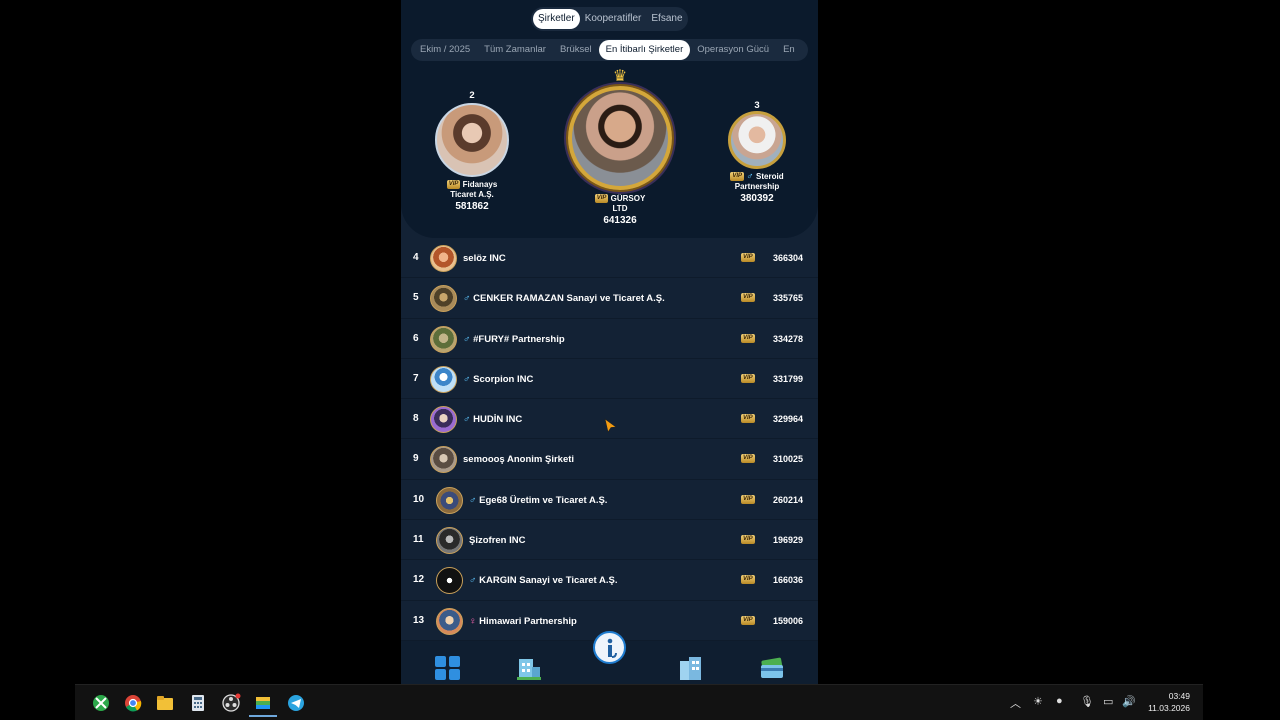 The image size is (1280, 720). What do you see at coordinates (416, 459) in the screenshot?
I see `rank-number: 9` at bounding box center [416, 459].